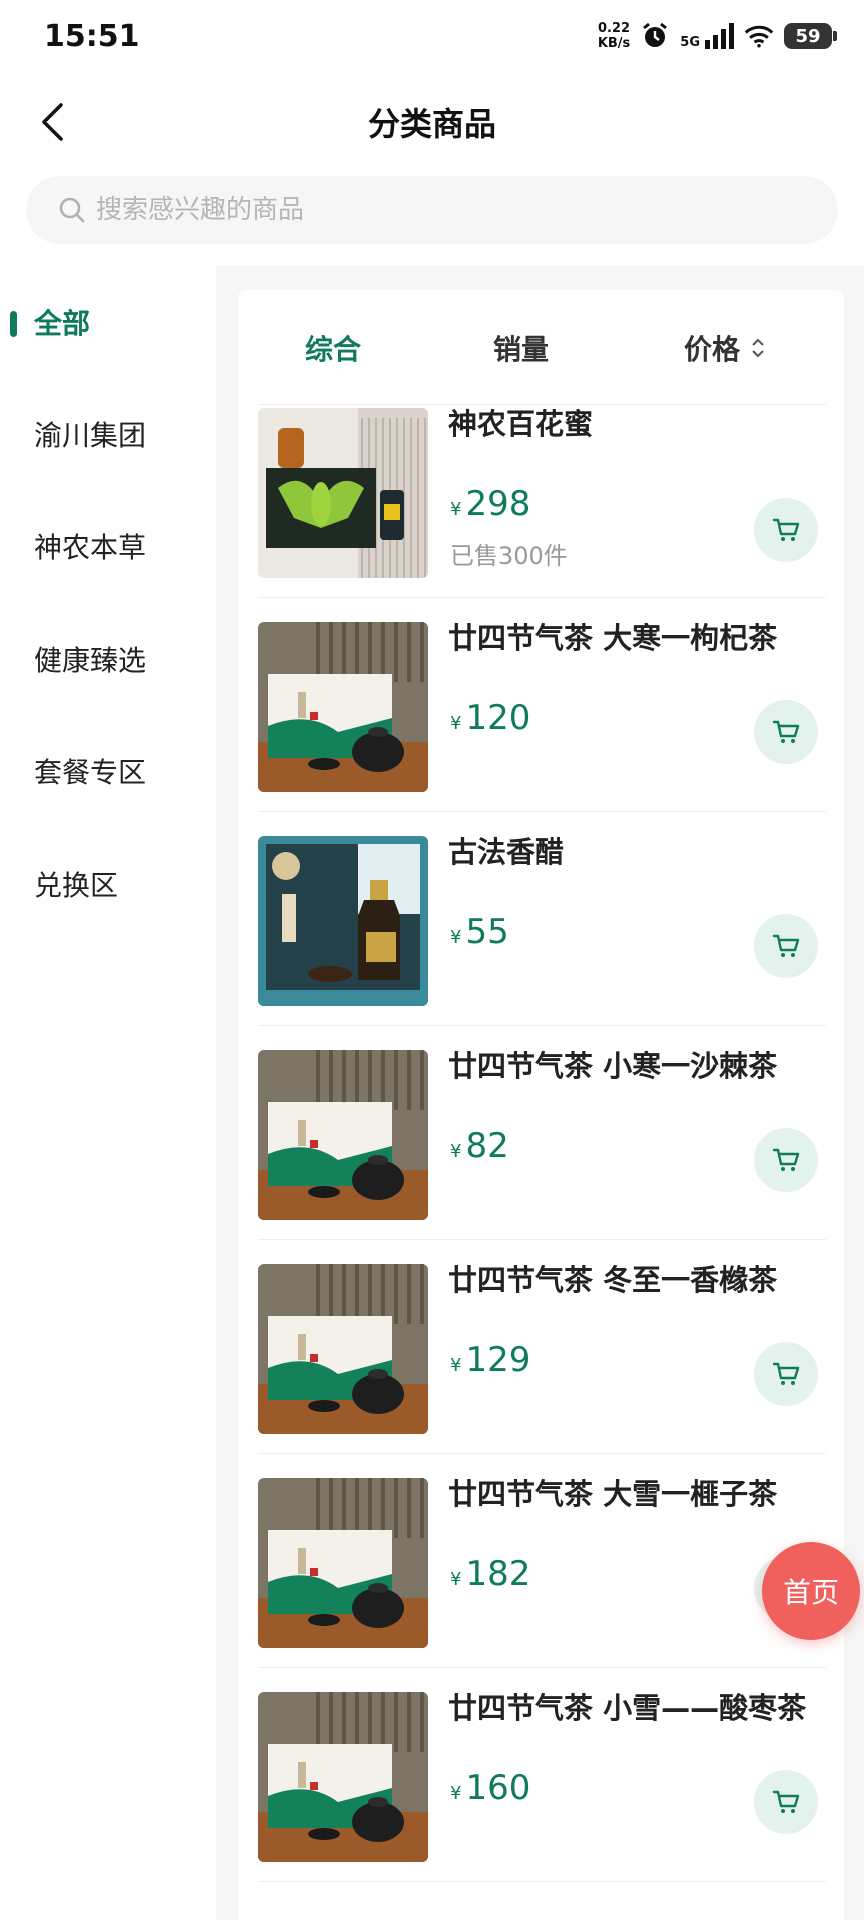 Image resolution: width=864 pixels, height=1920 pixels. I want to click on category-item-bundle: 套餐专区, so click(108, 771).